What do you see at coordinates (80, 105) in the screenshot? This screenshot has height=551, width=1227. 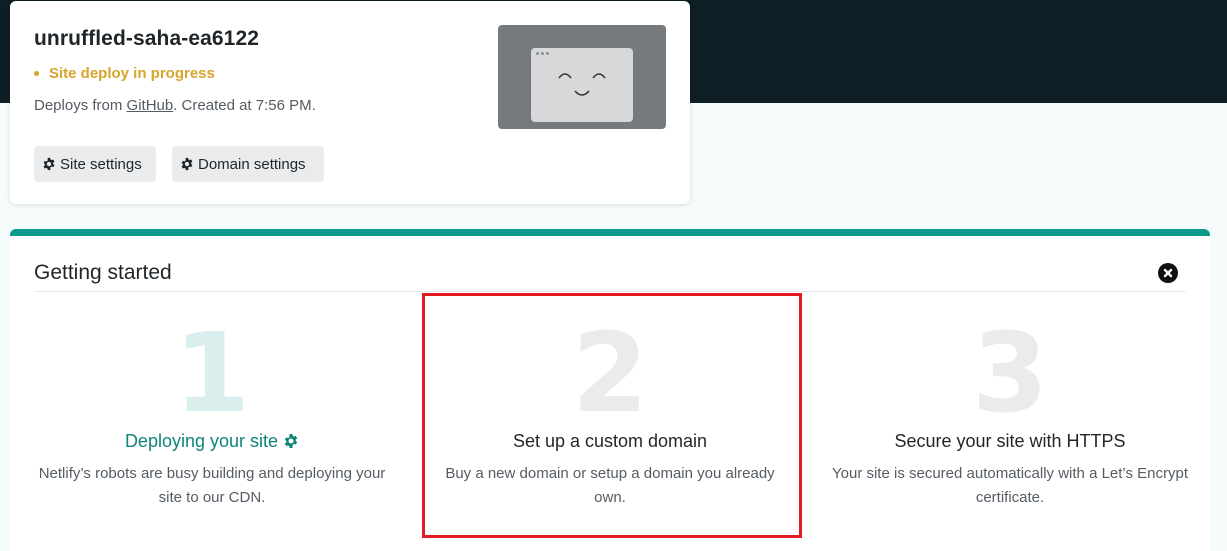 I see `deploy-info-prefix: Deploys from` at bounding box center [80, 105].